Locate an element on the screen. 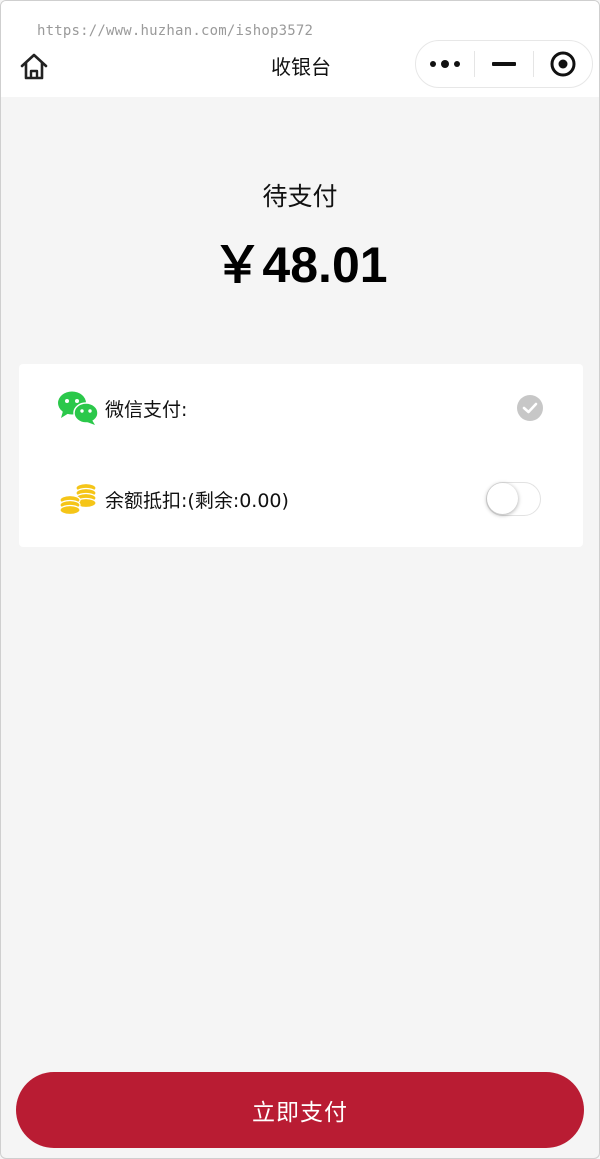  minimize-button is located at coordinates (504, 64).